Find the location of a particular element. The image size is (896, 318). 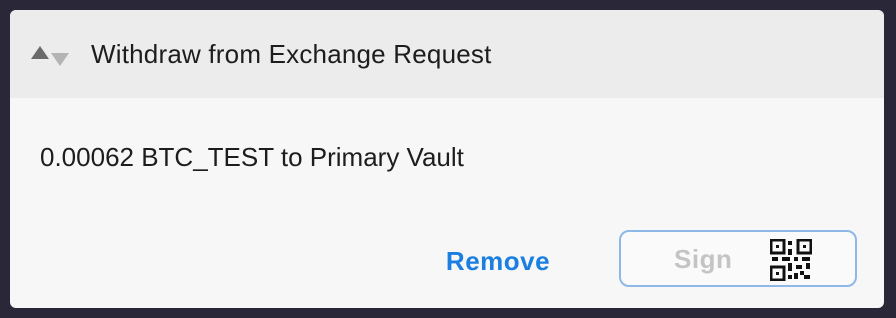

remove-button: Remove is located at coordinates (498, 261).